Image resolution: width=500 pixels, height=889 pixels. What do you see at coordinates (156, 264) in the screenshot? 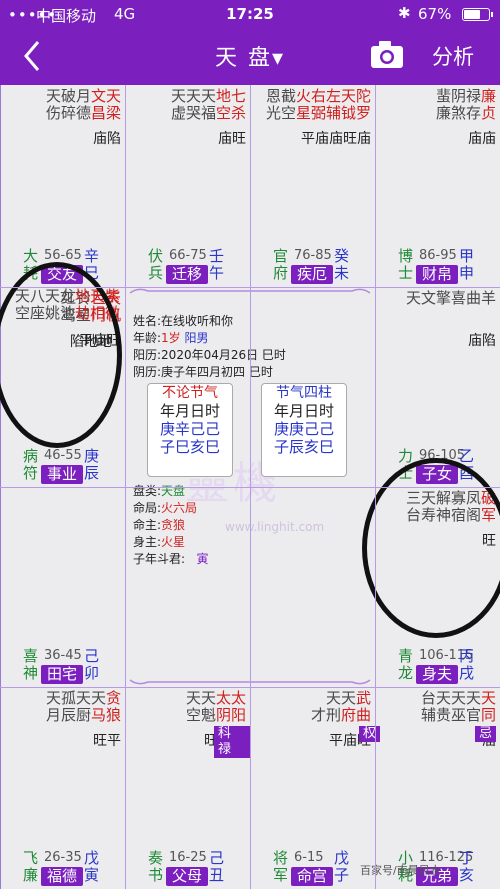
I see `palace-gods: 伏兵` at bounding box center [156, 264].